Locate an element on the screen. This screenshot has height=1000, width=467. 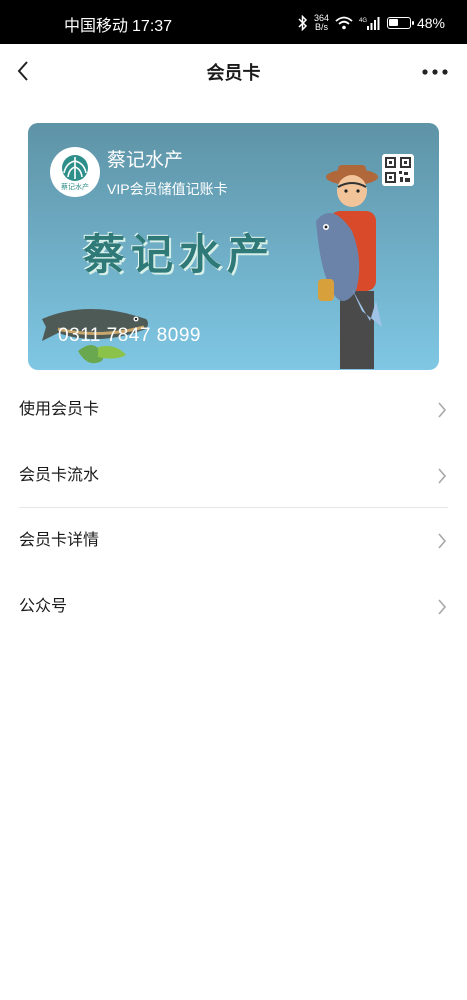
signal-icon: 4G is located at coordinates (369, 23).